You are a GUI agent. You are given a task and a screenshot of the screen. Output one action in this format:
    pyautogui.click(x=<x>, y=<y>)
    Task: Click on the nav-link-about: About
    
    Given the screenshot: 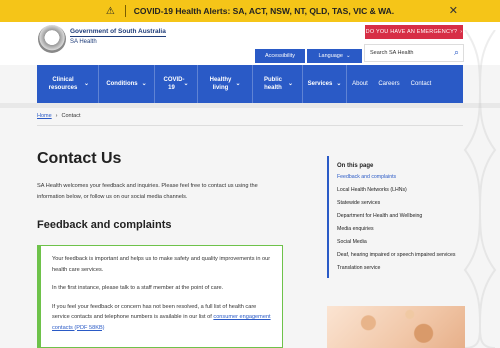 What is the action you would take?
    pyautogui.click(x=360, y=84)
    